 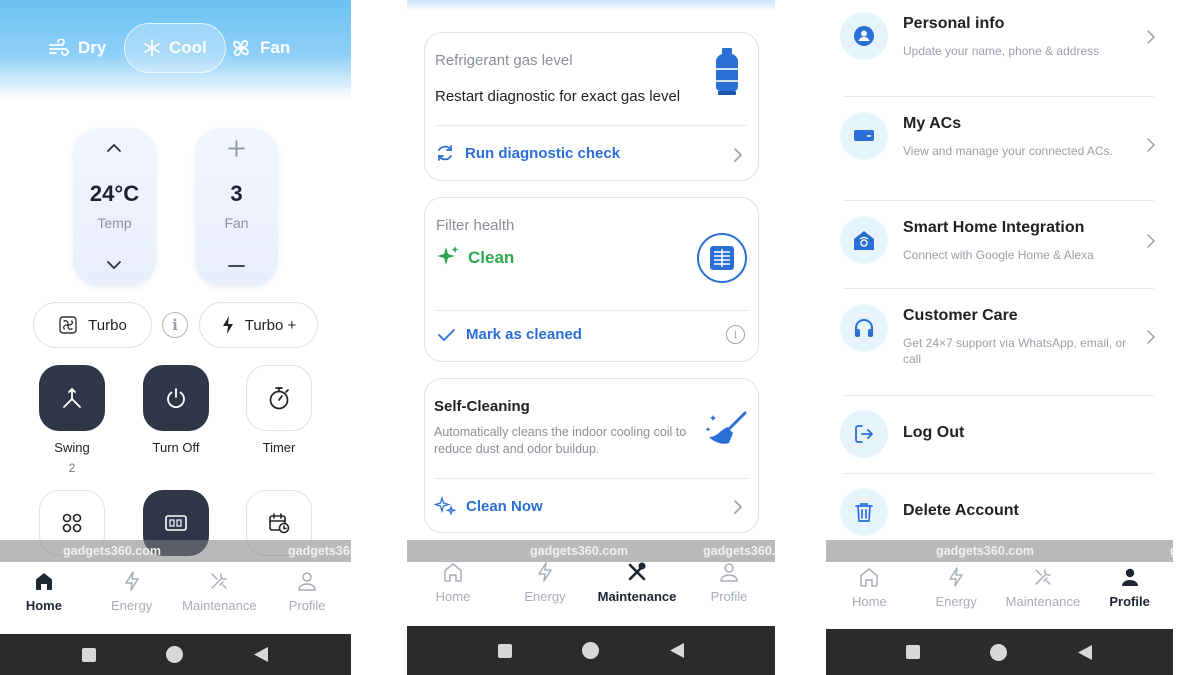 What do you see at coordinates (1043, 601) in the screenshot?
I see `nav-maintenance-label: Maintenance` at bounding box center [1043, 601].